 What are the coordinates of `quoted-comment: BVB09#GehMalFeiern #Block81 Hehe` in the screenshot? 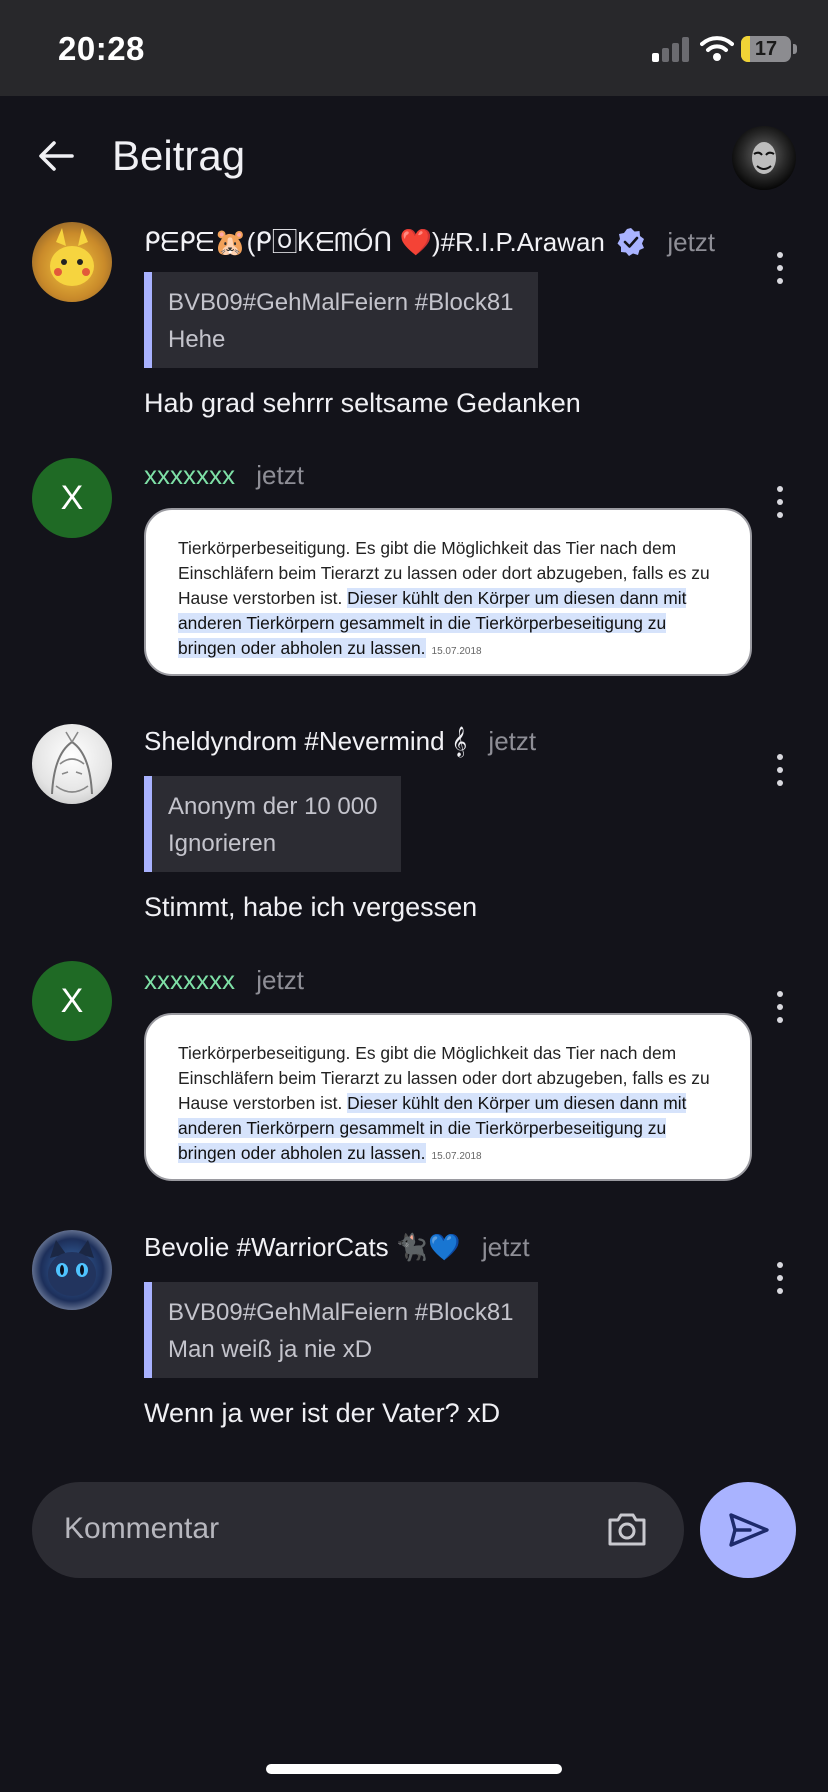 It's located at (341, 320).